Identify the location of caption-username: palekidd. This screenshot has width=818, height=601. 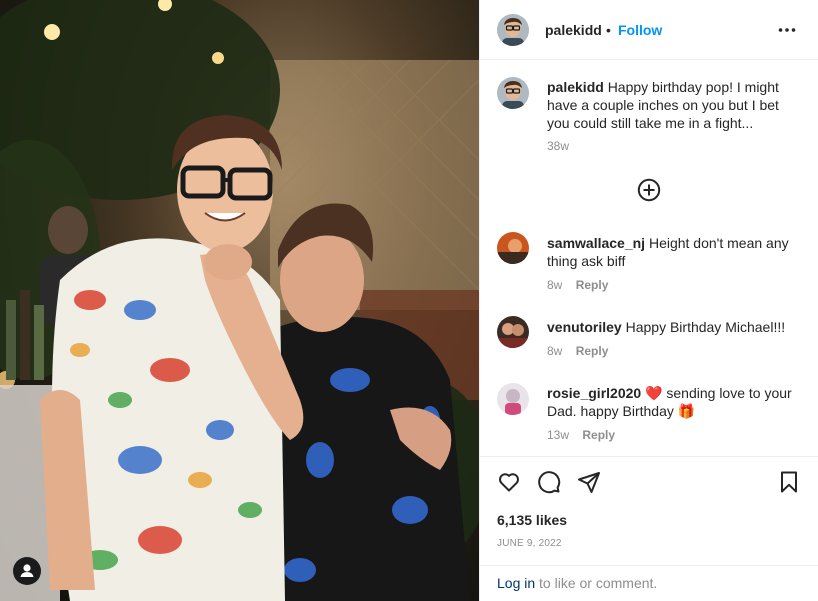
(575, 87).